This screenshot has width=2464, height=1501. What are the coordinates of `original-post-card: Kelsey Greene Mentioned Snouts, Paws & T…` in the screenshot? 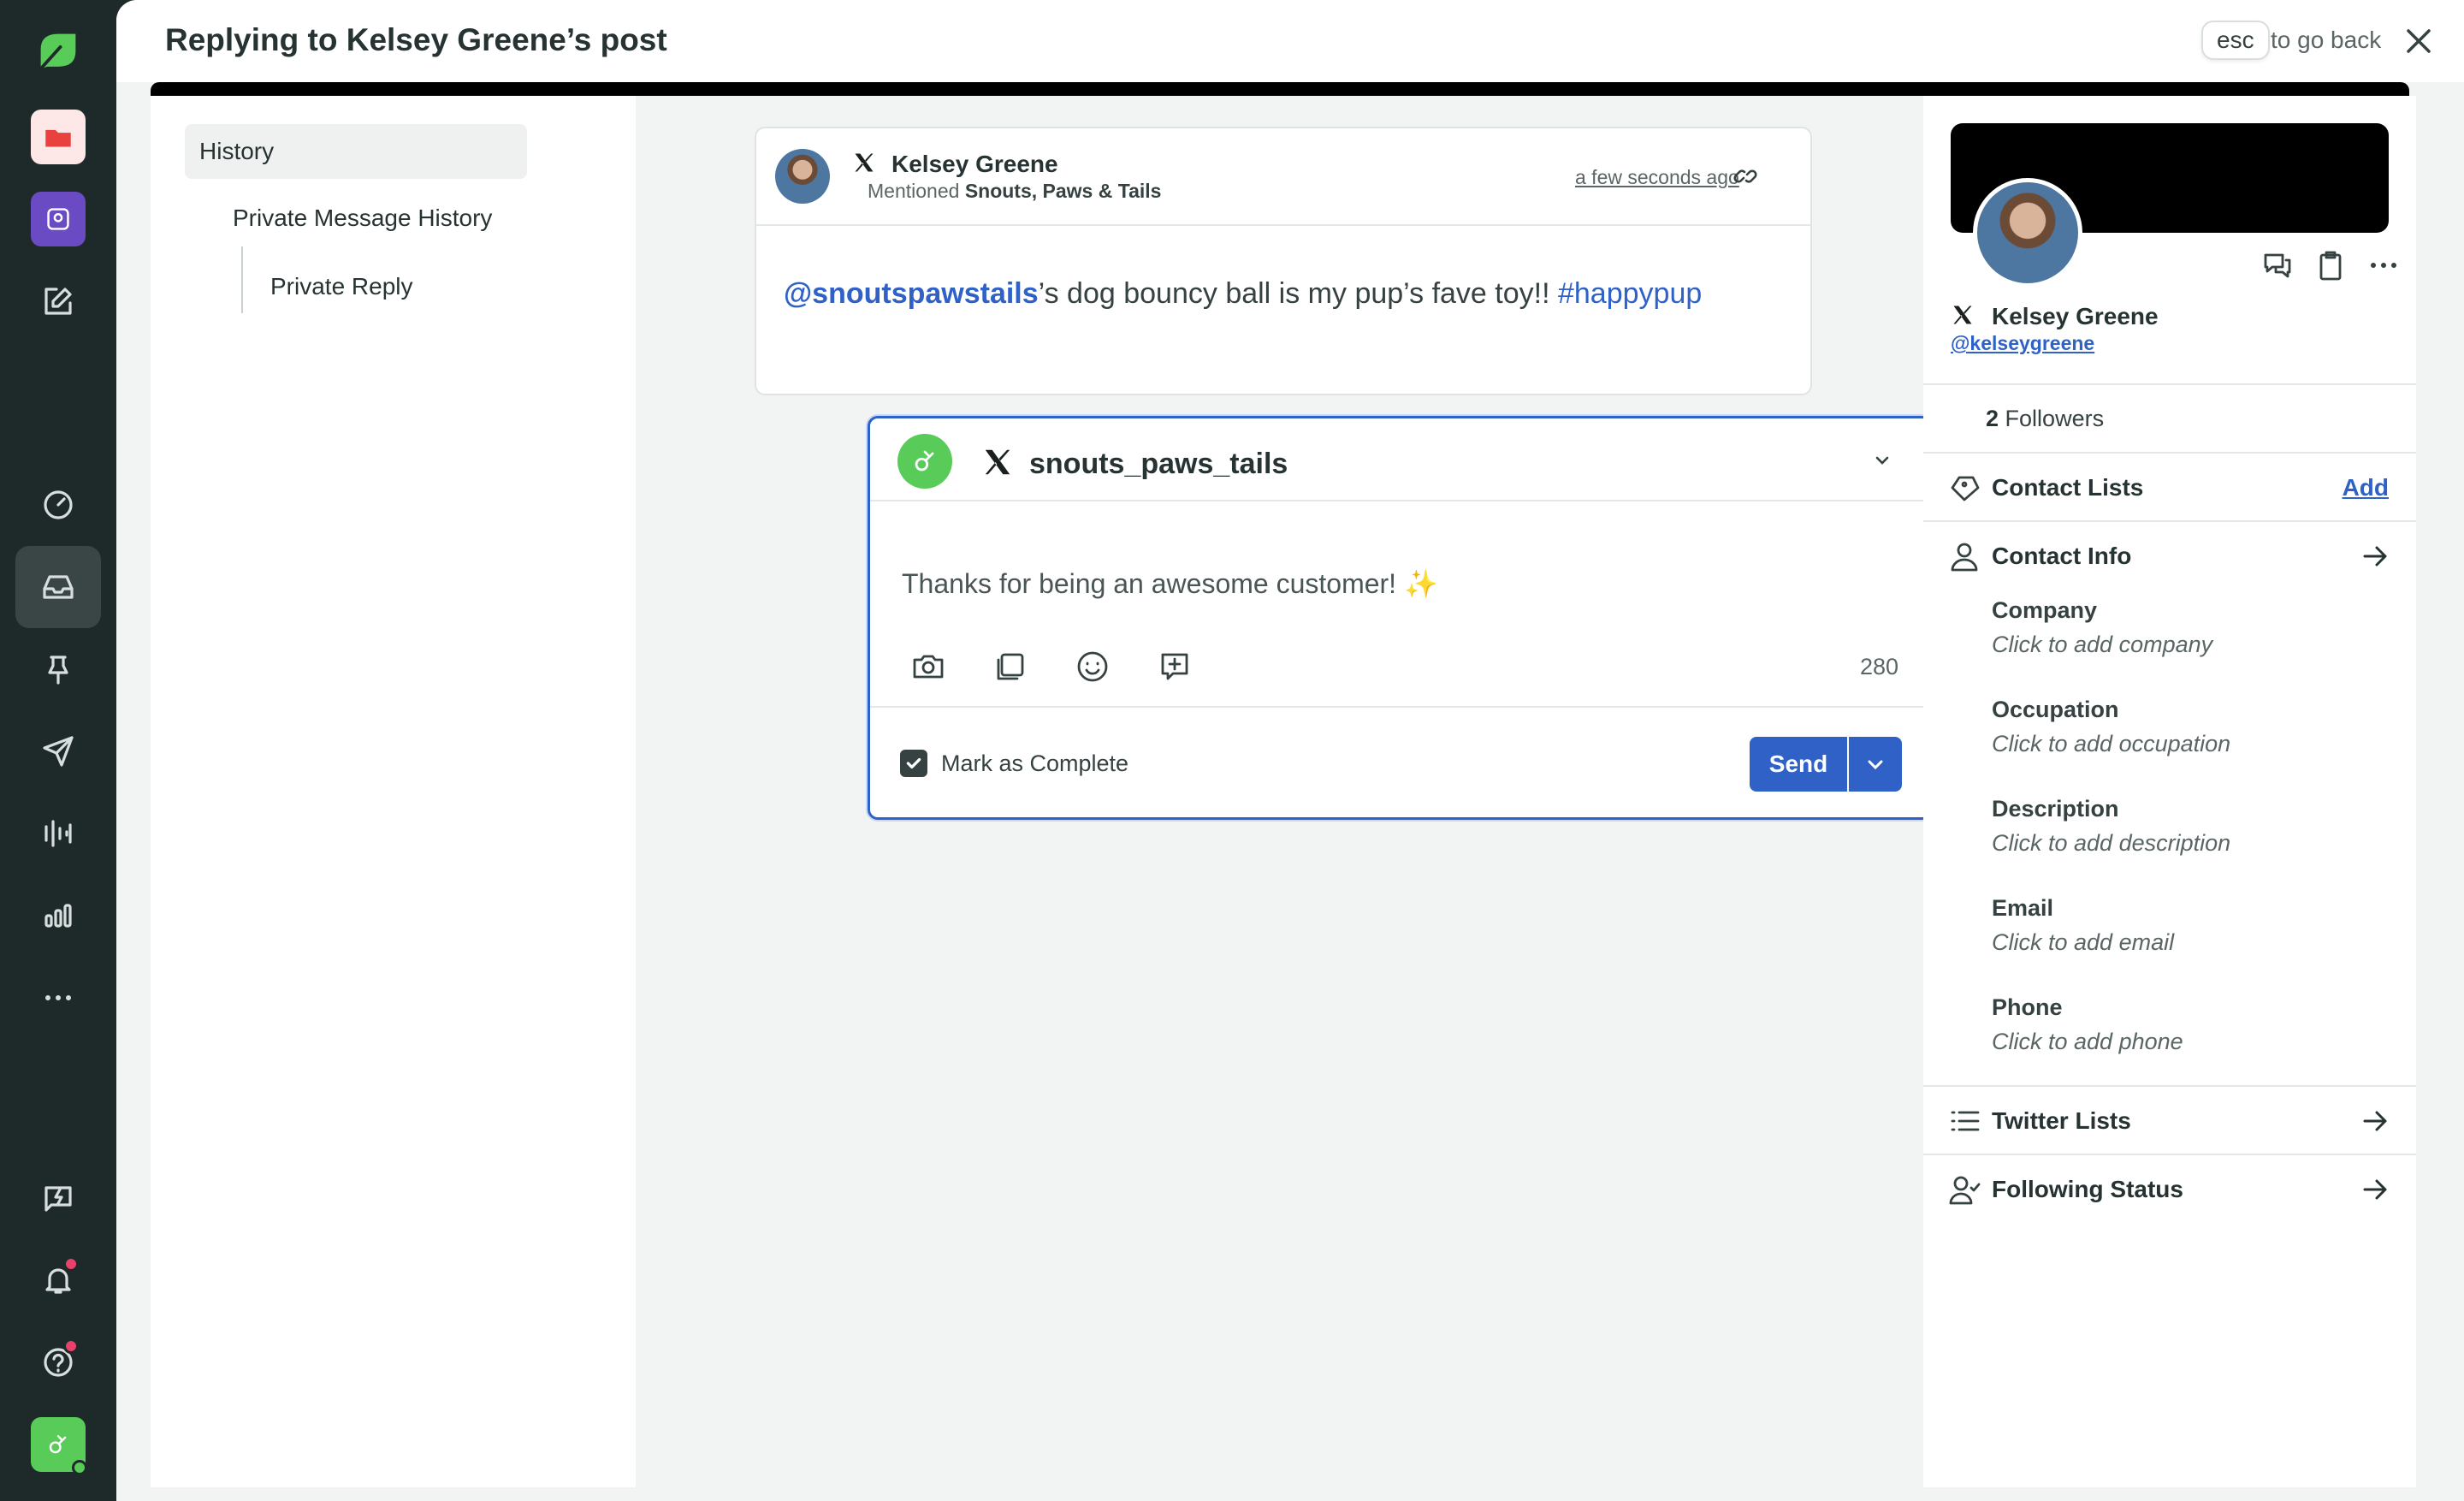 It's located at (1283, 261).